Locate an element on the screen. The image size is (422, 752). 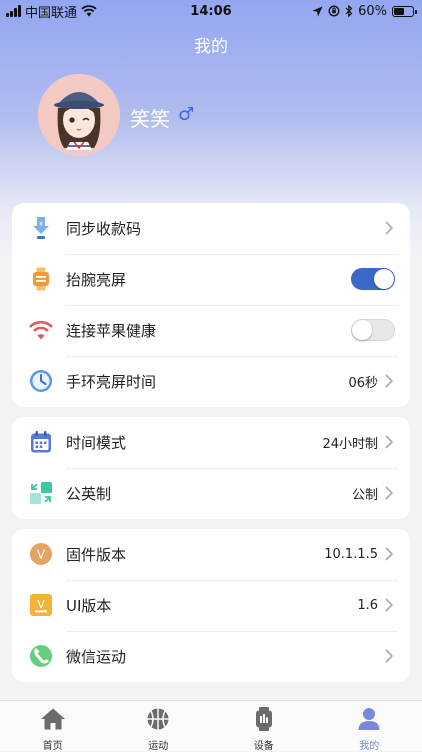
tab-sport: 运动 is located at coordinates (159, 726).